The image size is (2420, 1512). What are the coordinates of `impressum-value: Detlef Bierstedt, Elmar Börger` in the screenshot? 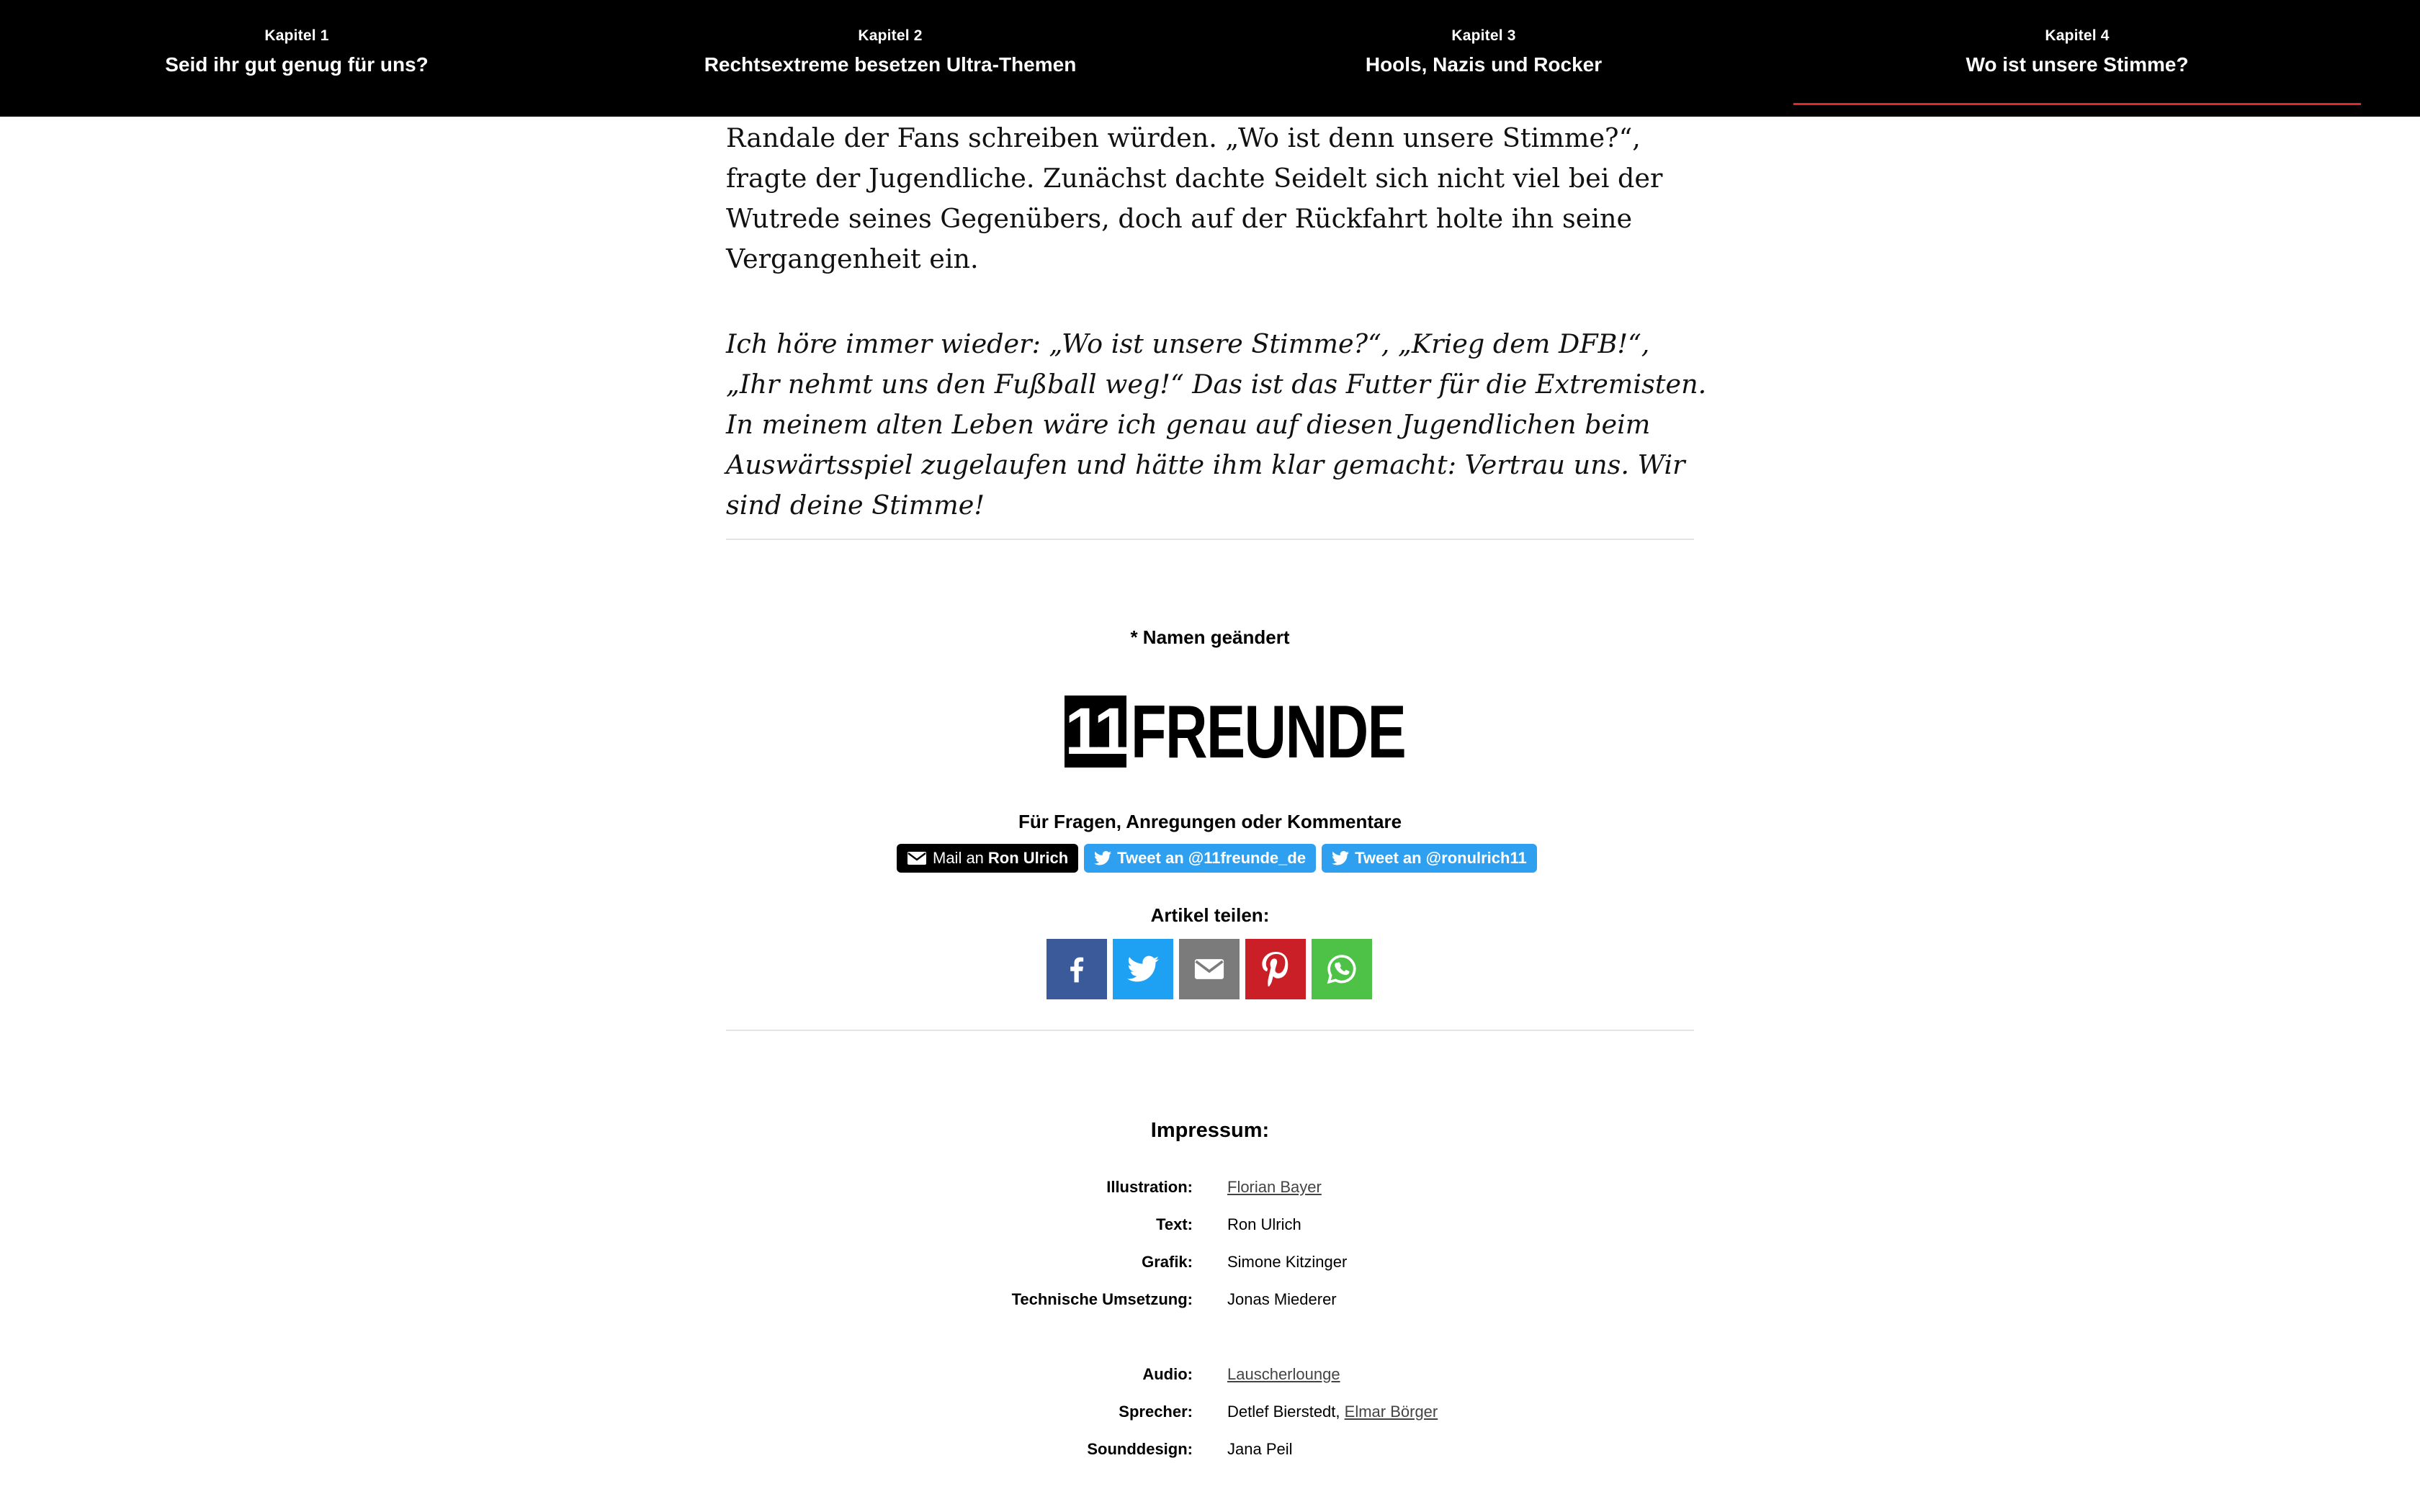 It's located at (1332, 1412).